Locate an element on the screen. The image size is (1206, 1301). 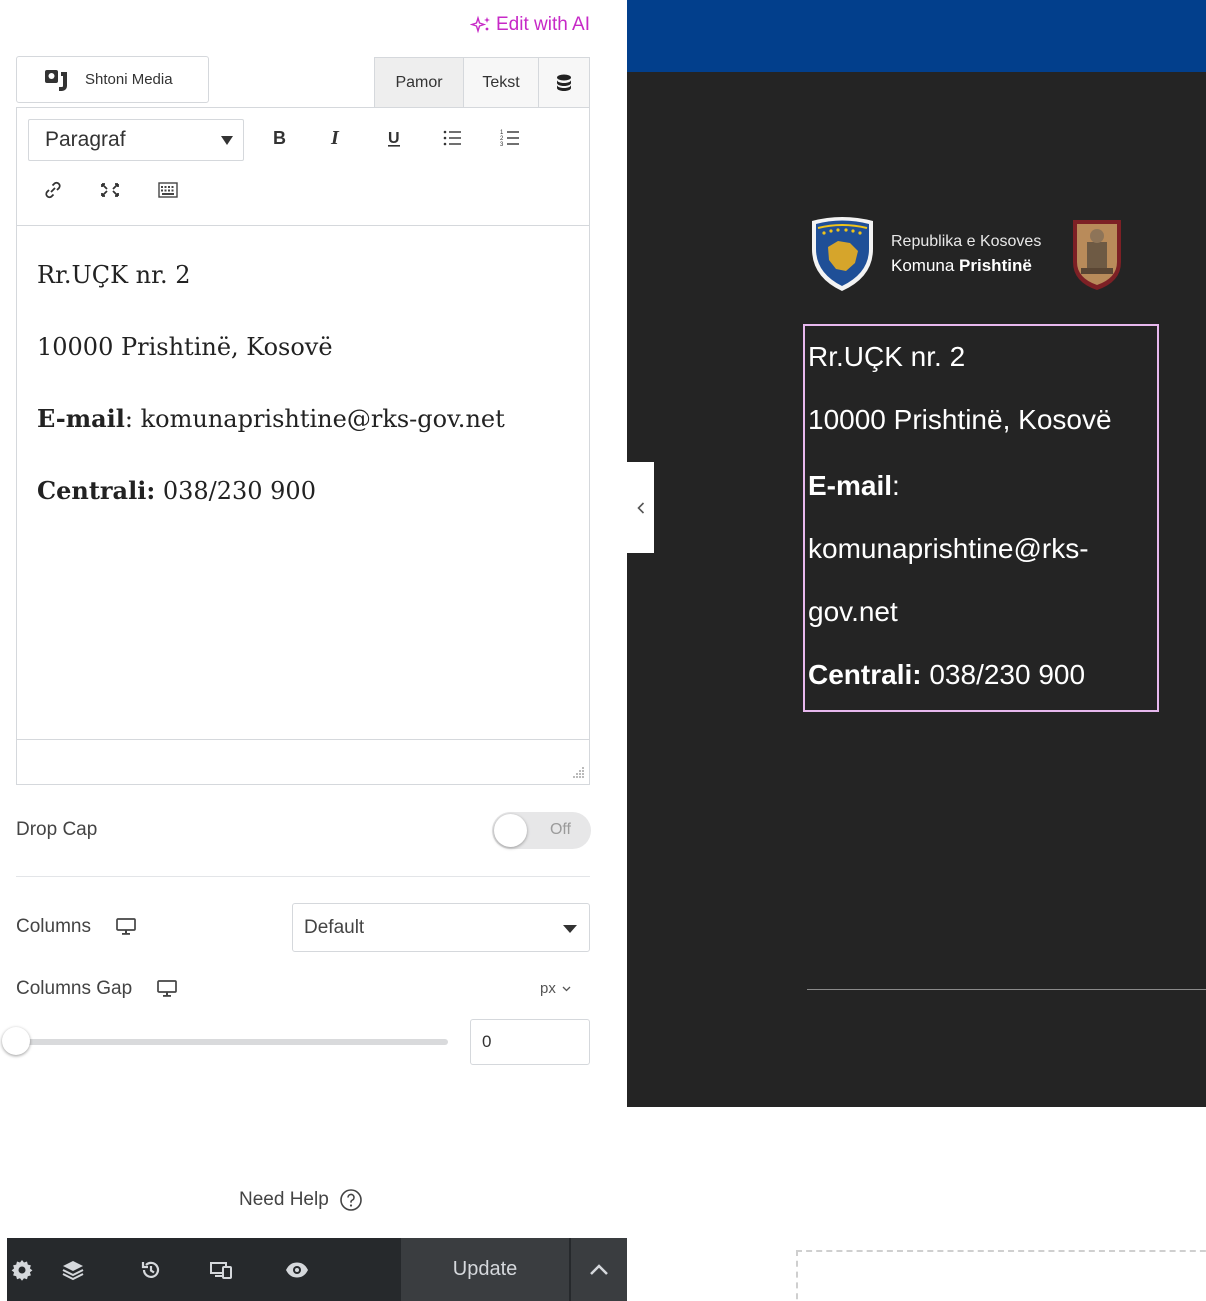
drop-cap-row: Drop Cap is located at coordinates (56, 830).